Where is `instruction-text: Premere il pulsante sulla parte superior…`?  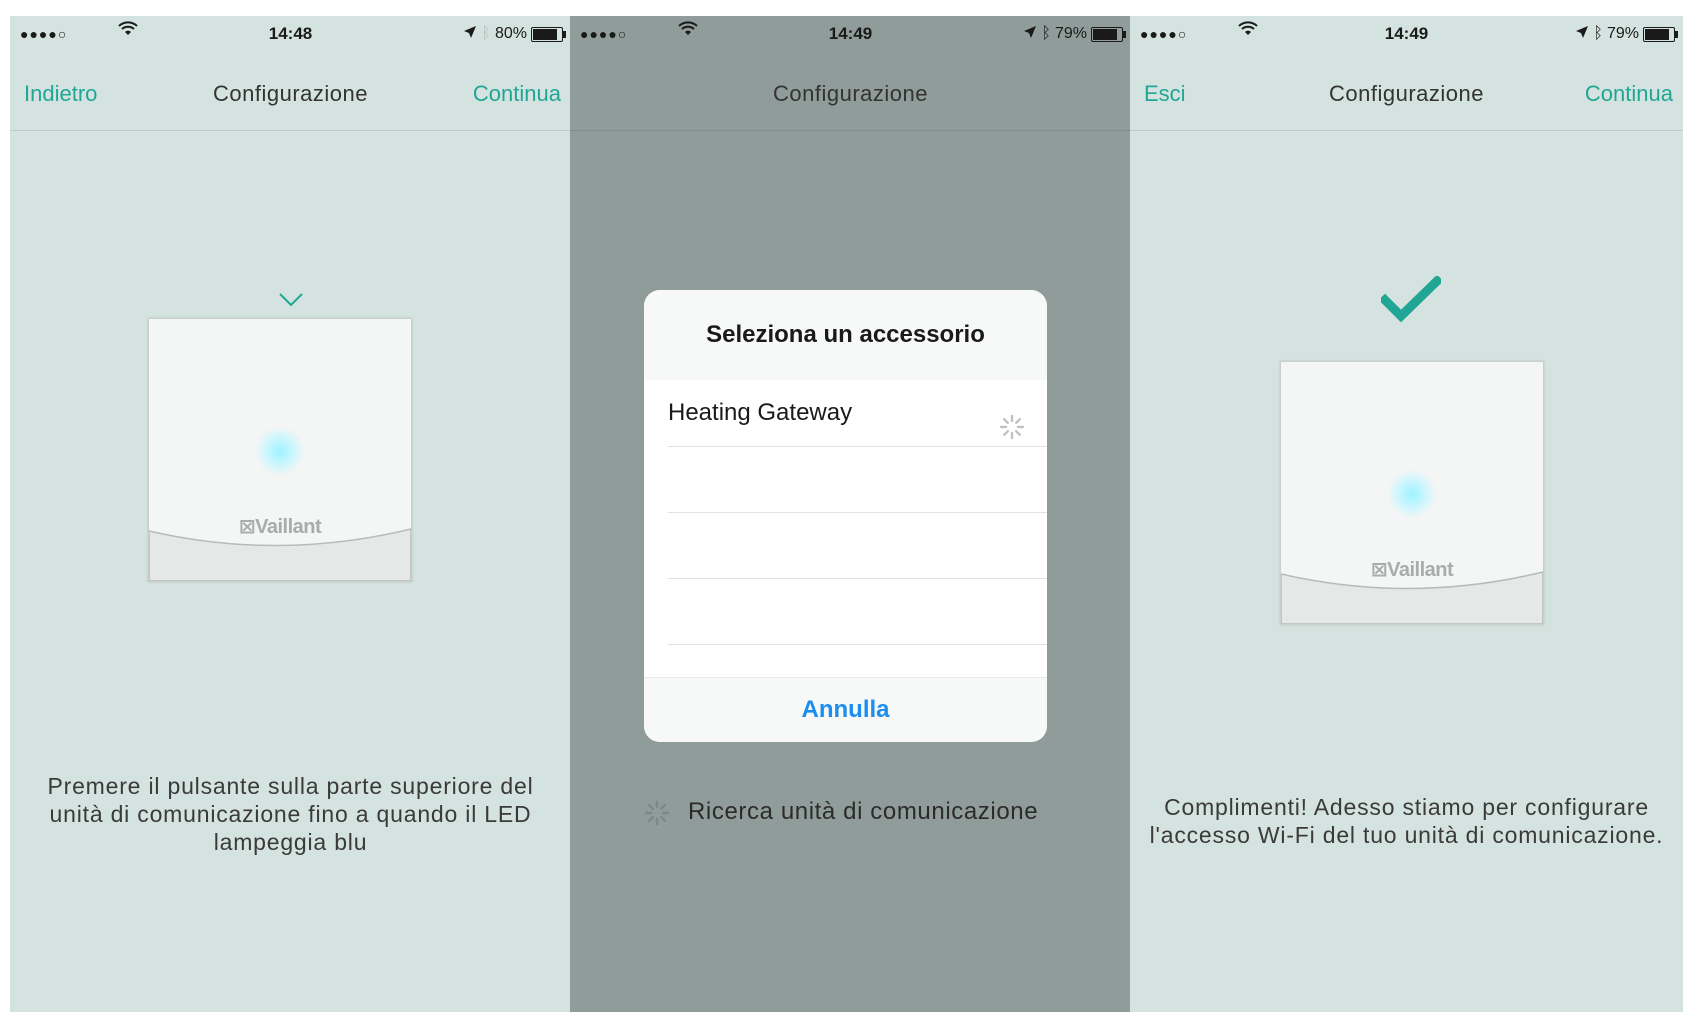
instruction-text: Premere il pulsante sulla parte superior… is located at coordinates (290, 814).